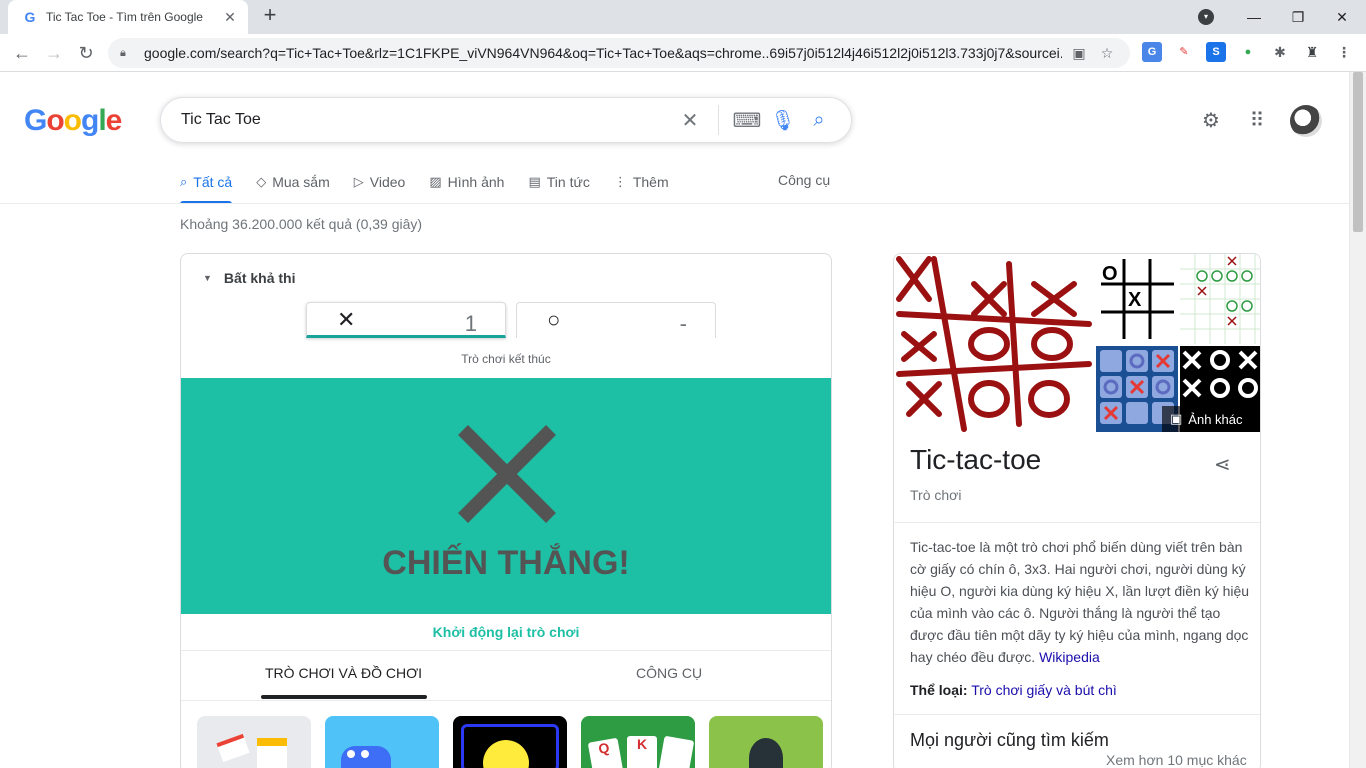 This screenshot has height=768, width=1366. I want to click on keyboard-icon: ⌨, so click(747, 120).